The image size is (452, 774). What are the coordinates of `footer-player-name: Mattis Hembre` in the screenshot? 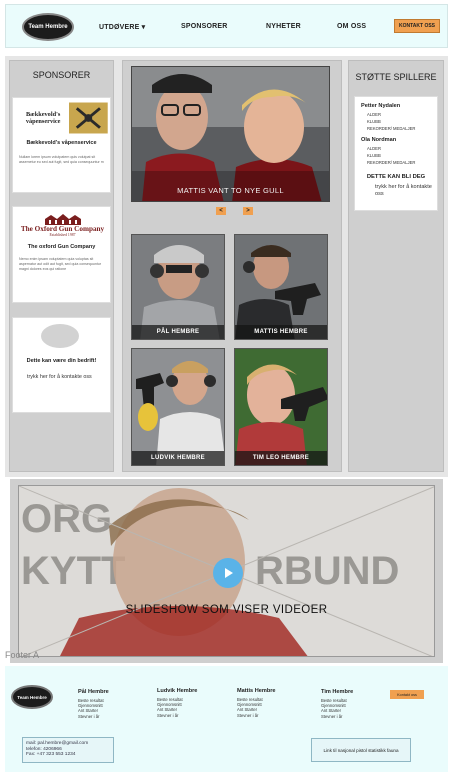 It's located at (256, 691).